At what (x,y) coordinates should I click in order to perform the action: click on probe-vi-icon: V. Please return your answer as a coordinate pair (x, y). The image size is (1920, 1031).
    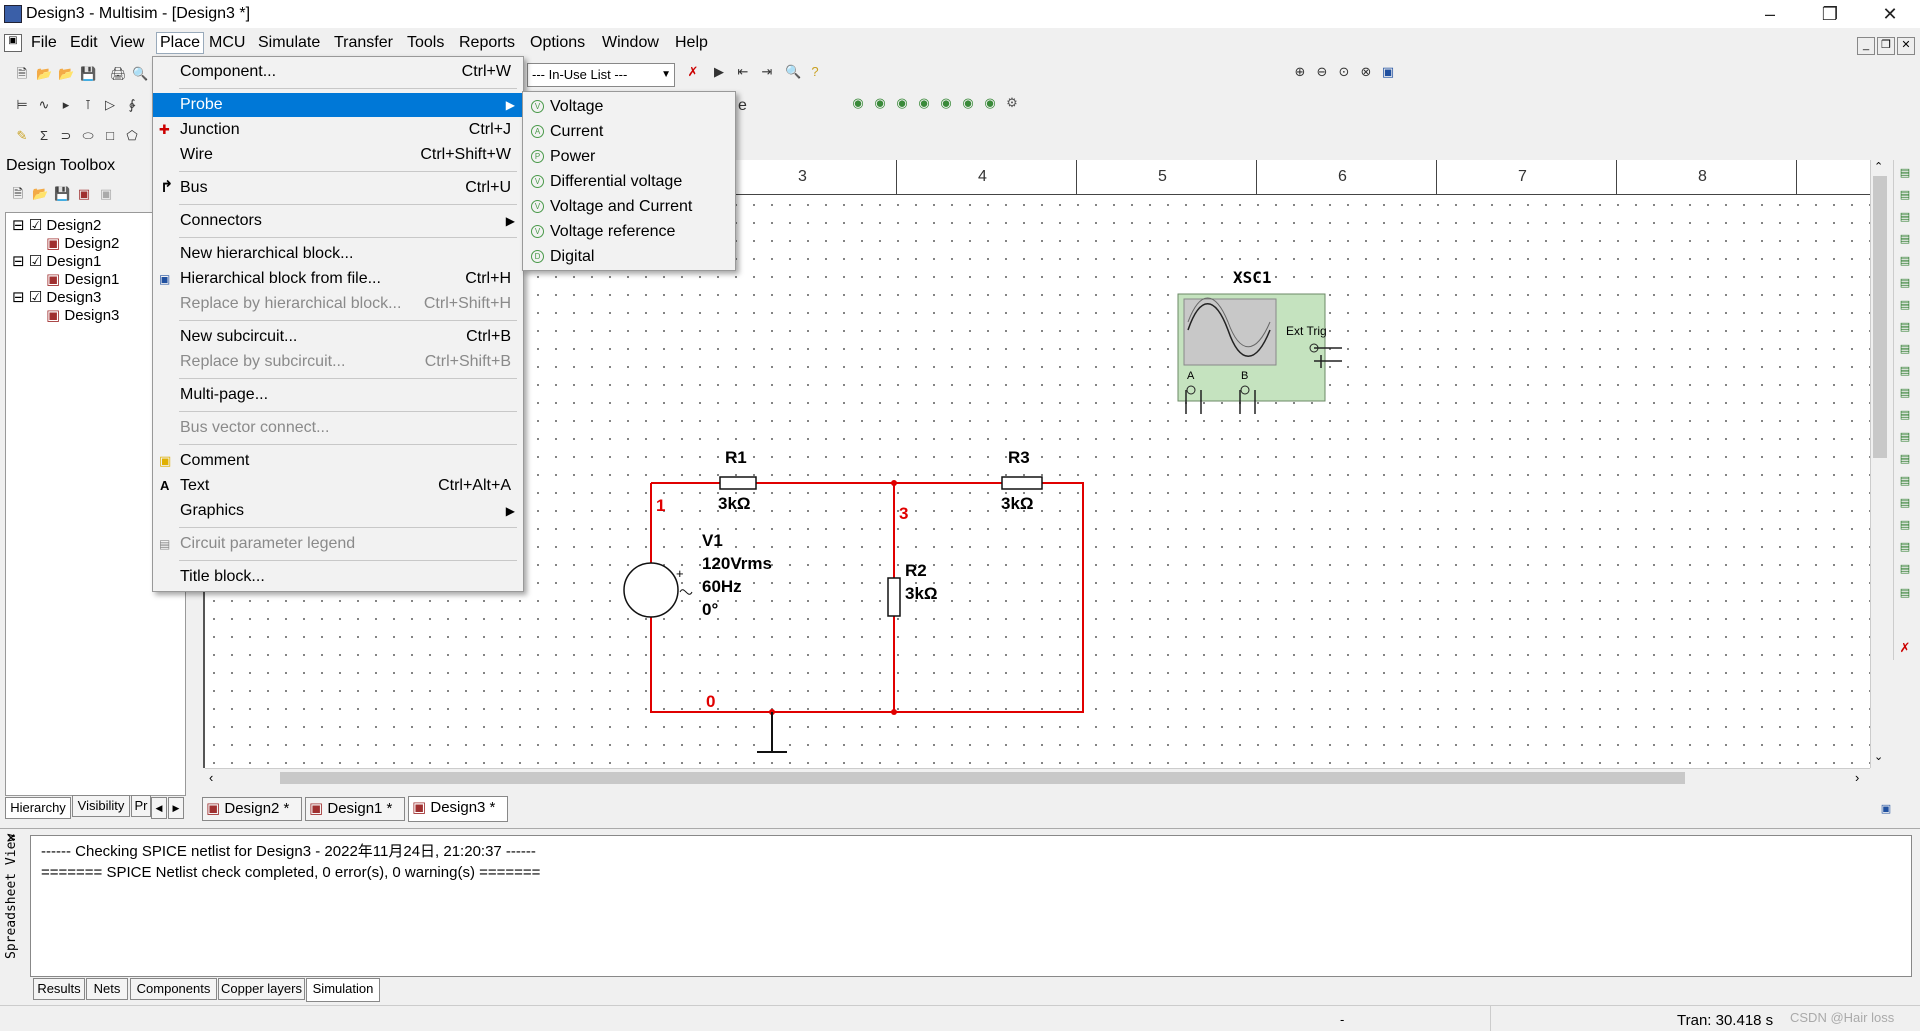
    Looking at the image, I should click on (537, 206).